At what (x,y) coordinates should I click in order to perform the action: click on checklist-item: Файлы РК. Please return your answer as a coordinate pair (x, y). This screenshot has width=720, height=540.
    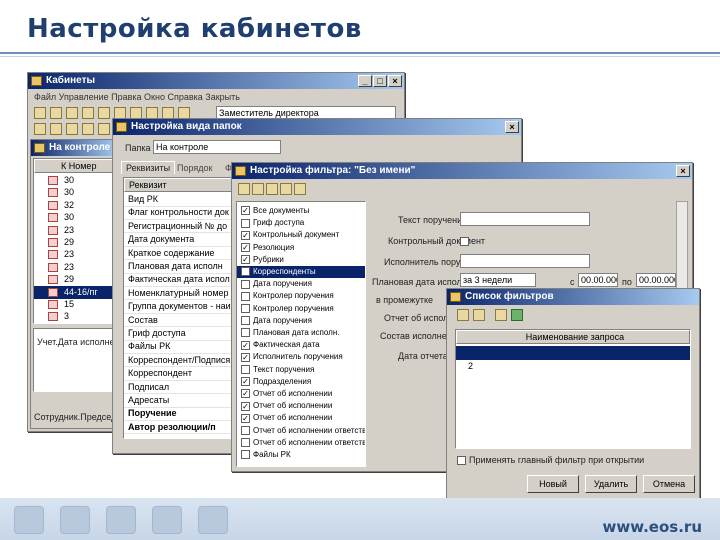
    Looking at the image, I should click on (301, 455).